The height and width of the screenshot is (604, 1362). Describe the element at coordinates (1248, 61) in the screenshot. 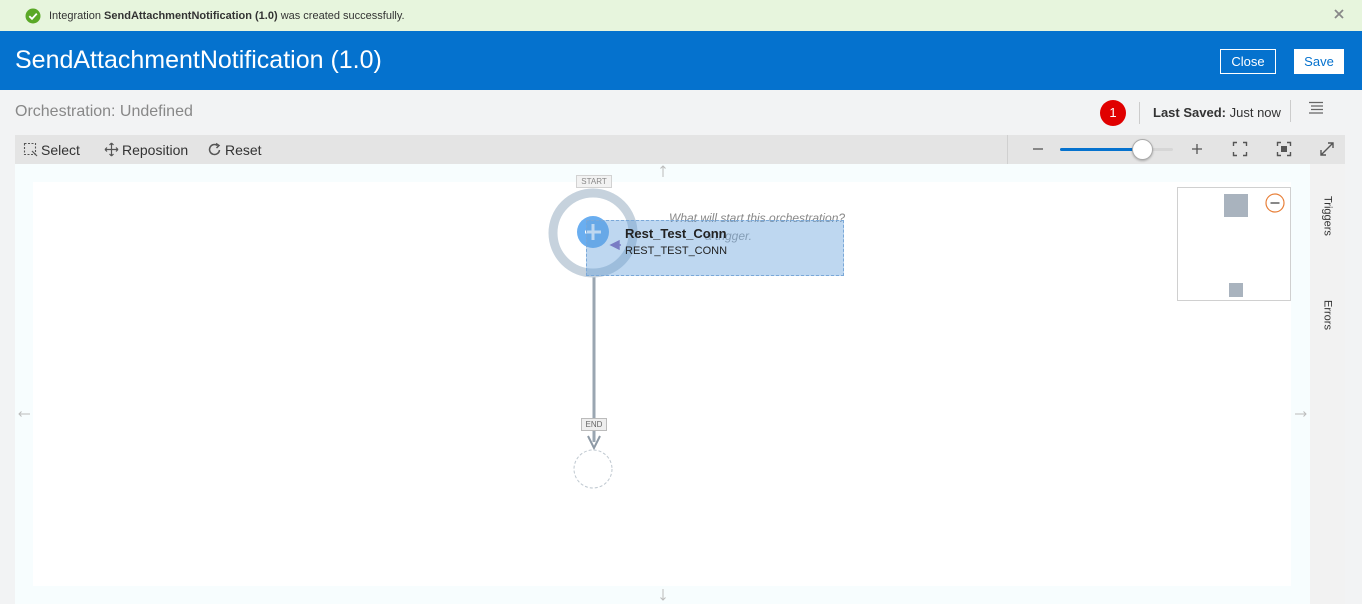

I see `close-button: Close` at that location.